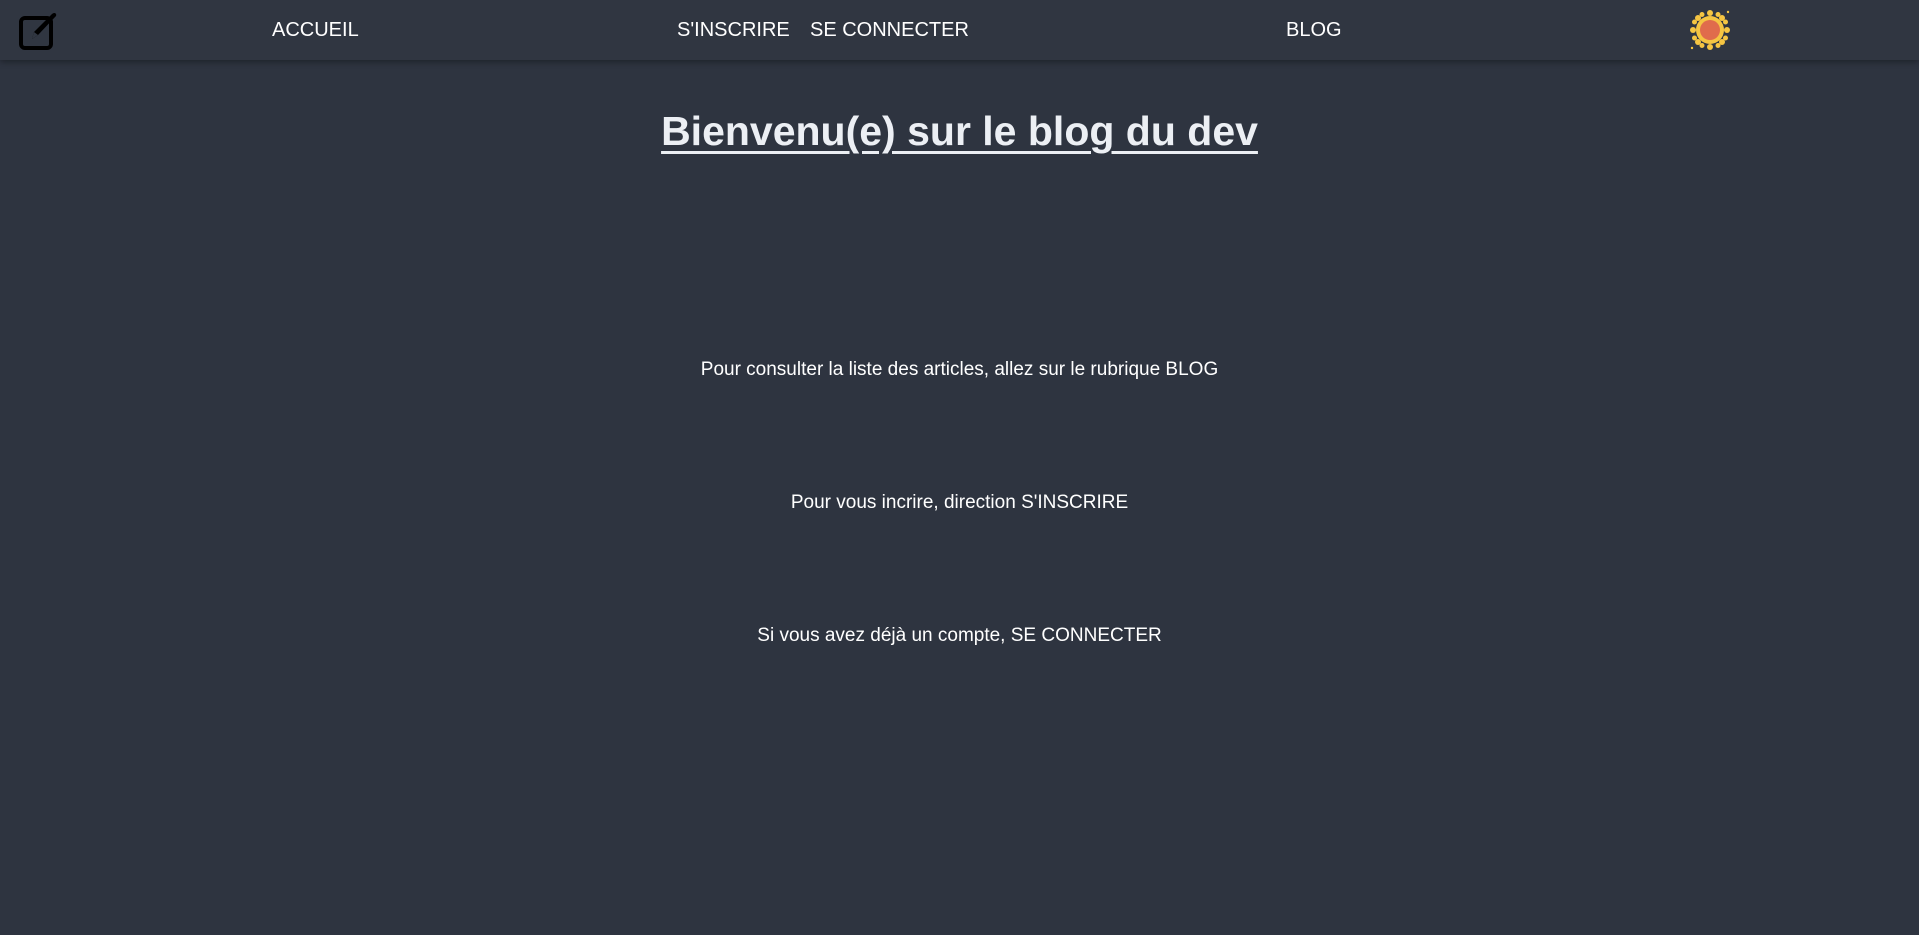  What do you see at coordinates (889, 30) in the screenshot?
I see `nav-link-login: SE CONNECTER` at bounding box center [889, 30].